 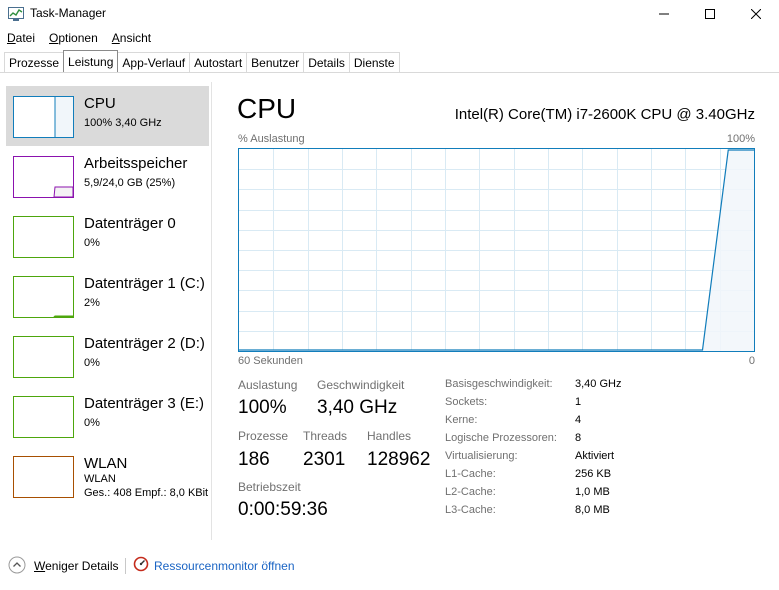 What do you see at coordinates (154, 62) in the screenshot?
I see `tab-app-verlauf: App-Verlauf` at bounding box center [154, 62].